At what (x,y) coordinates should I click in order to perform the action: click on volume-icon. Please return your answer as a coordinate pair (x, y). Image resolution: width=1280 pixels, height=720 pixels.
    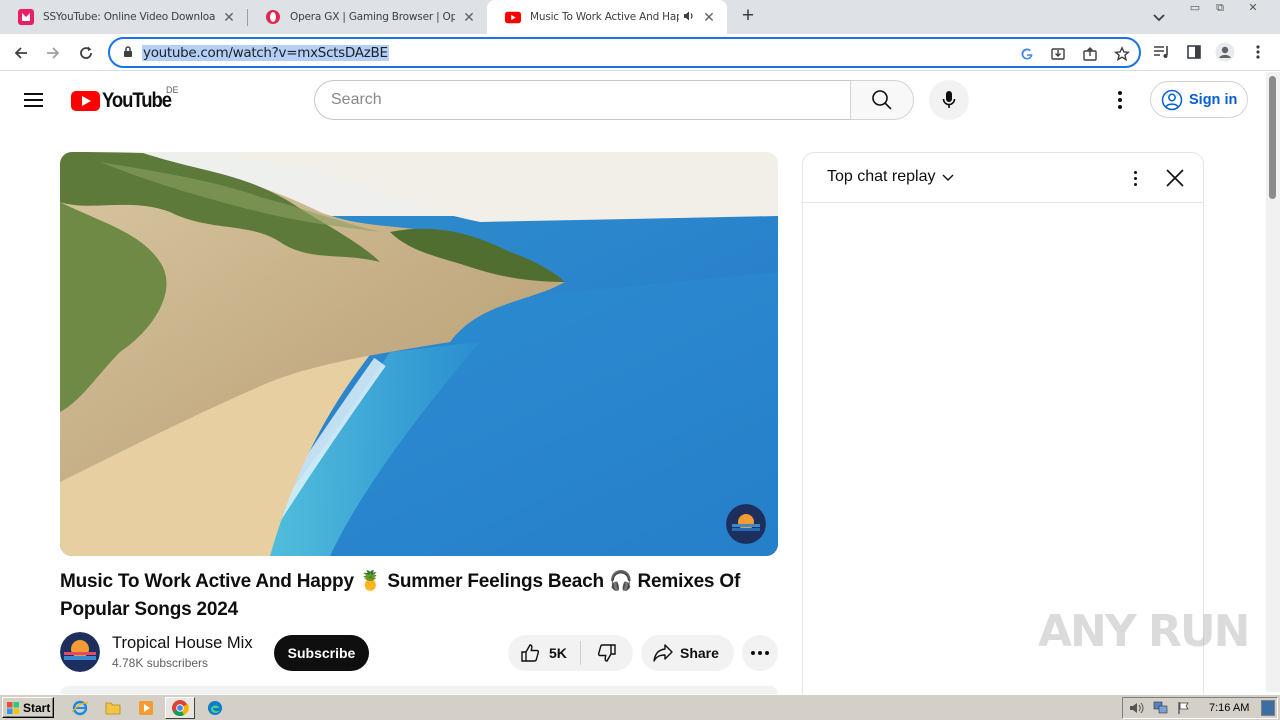
    Looking at the image, I should click on (1137, 710).